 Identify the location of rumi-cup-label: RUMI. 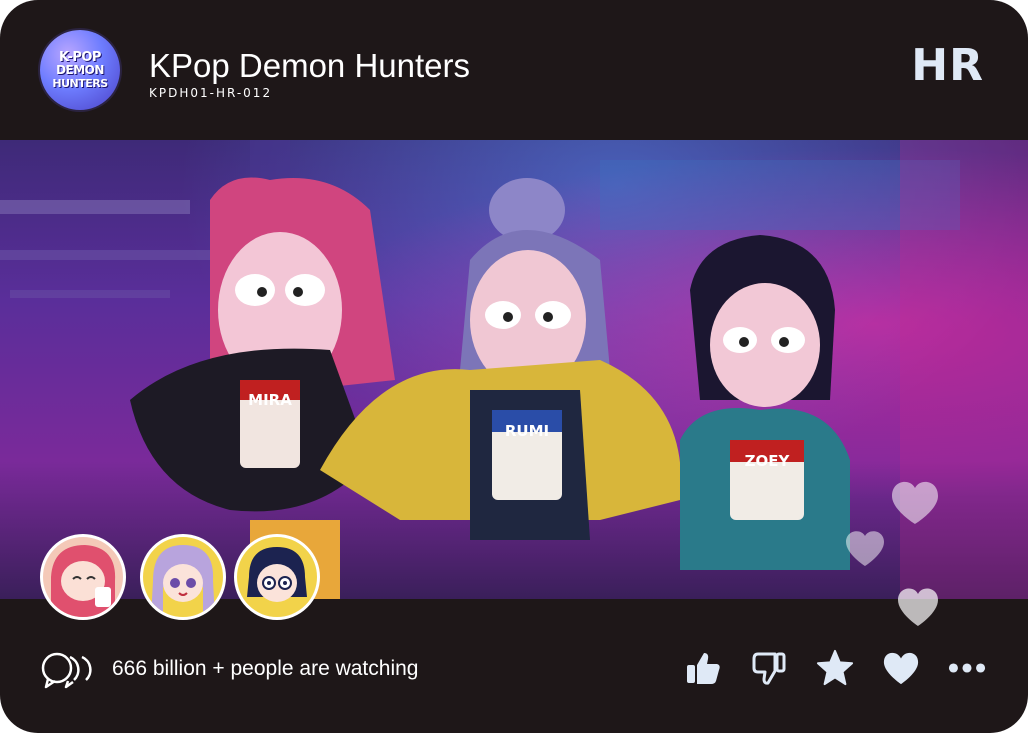
(527, 431).